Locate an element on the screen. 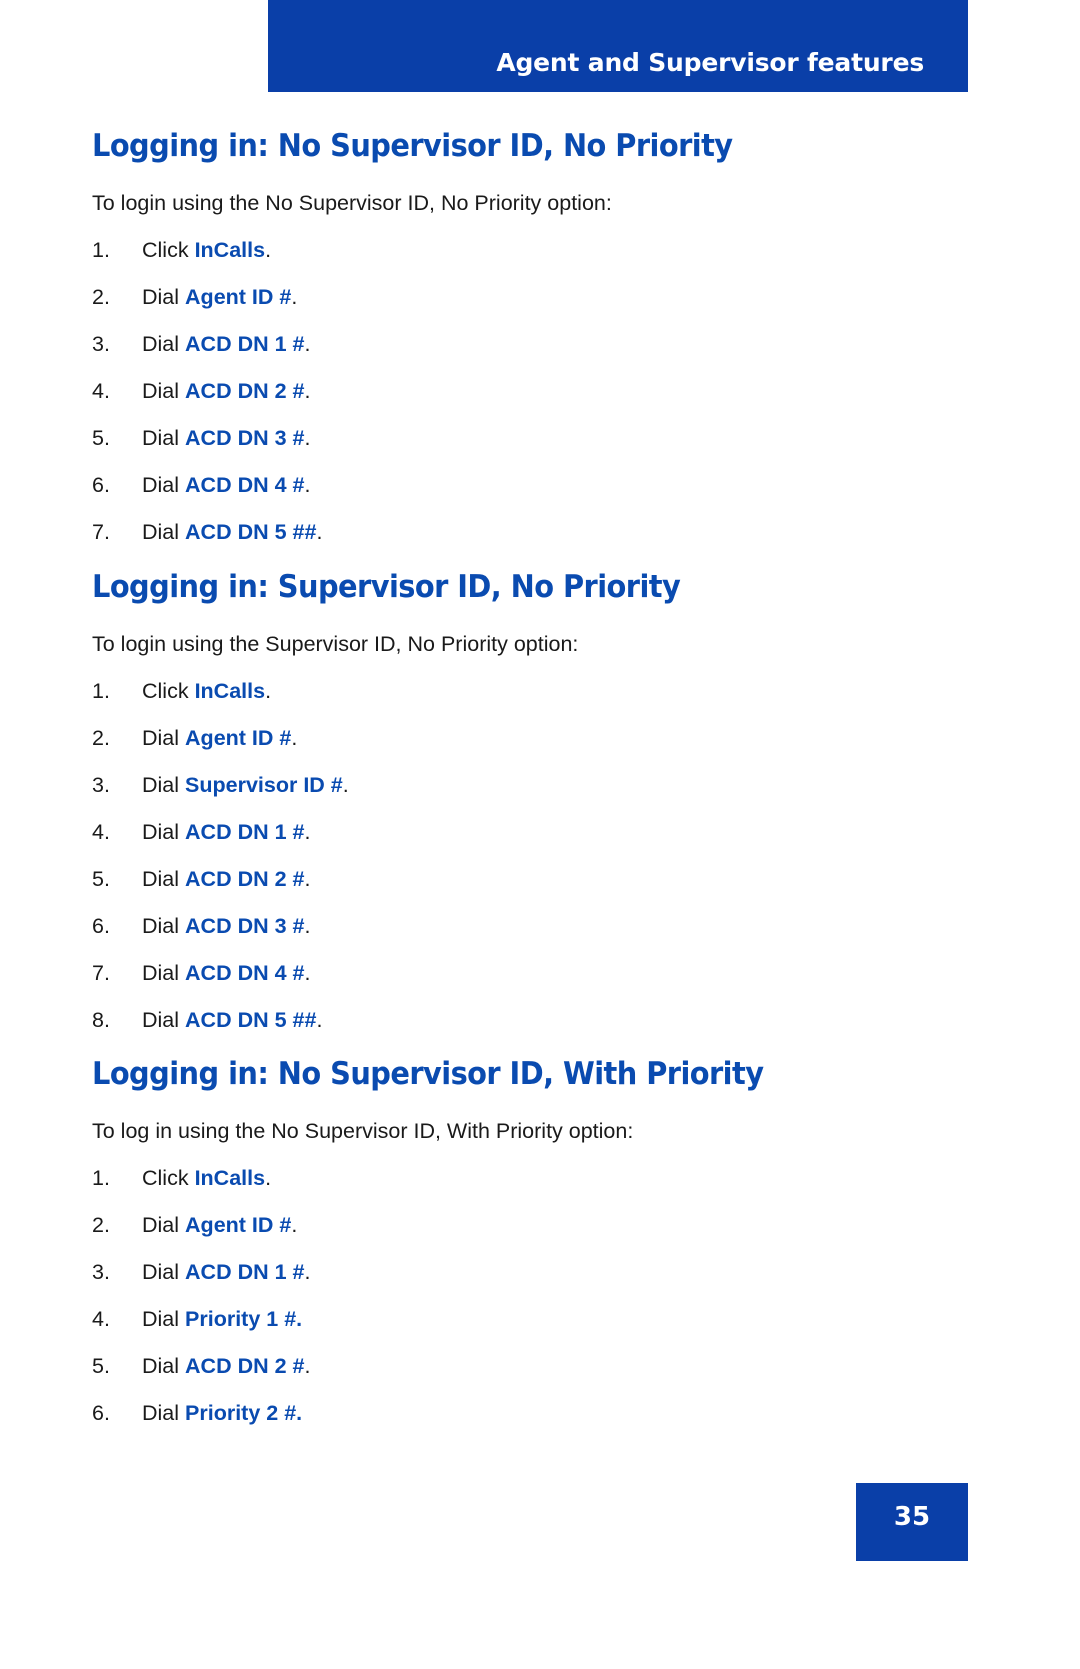 The image size is (1080, 1669). header-chapter-title: Agent and Supervisor features is located at coordinates (710, 62).